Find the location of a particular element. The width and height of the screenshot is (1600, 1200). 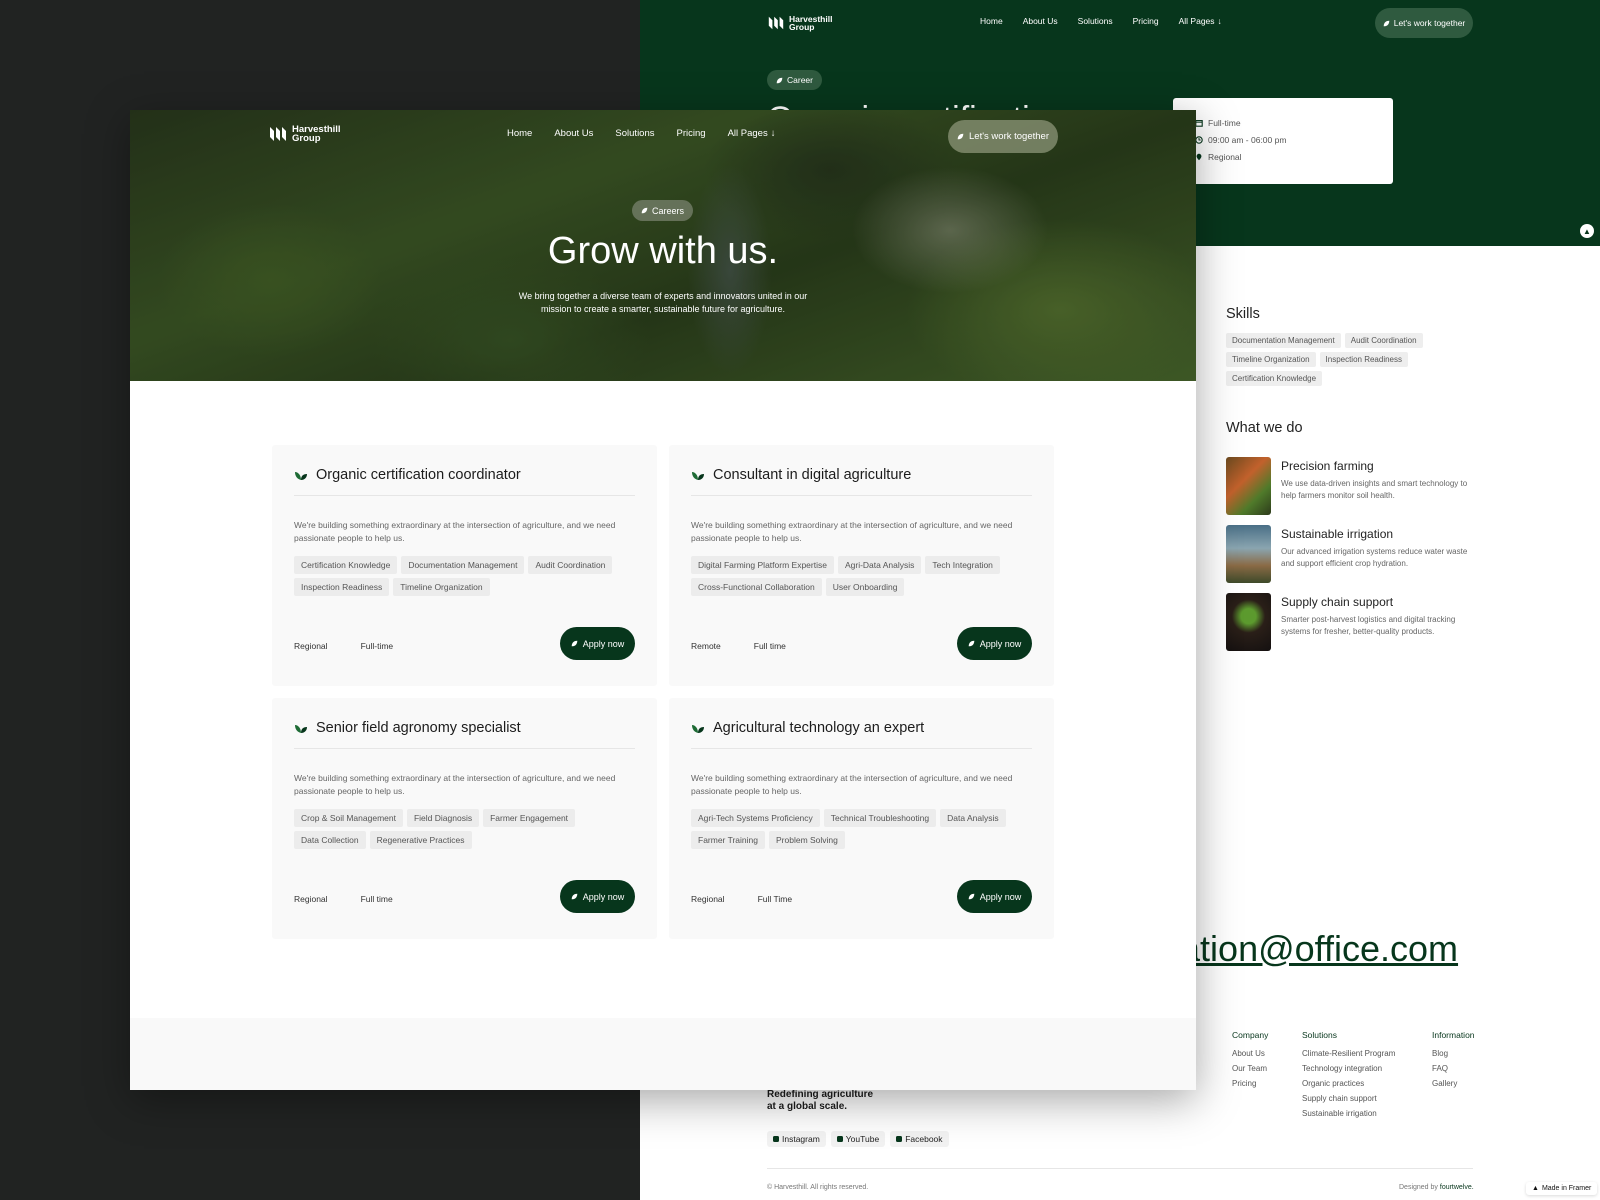

skill-chip: Certification Knowledge is located at coordinates (1274, 378).